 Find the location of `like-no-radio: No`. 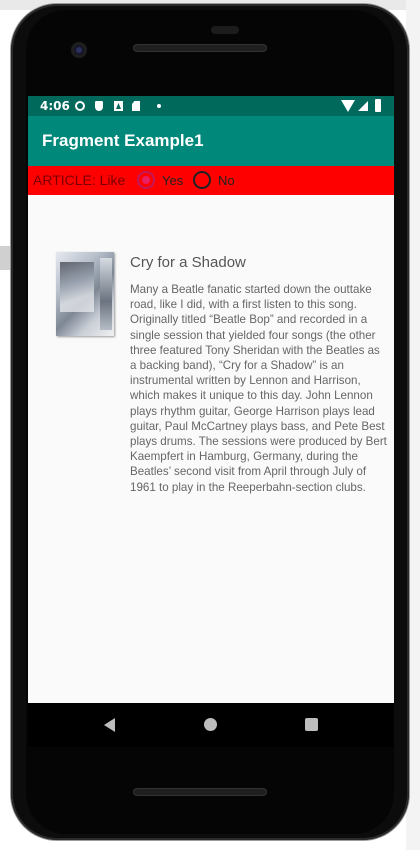

like-no-radio: No is located at coordinates (214, 180).